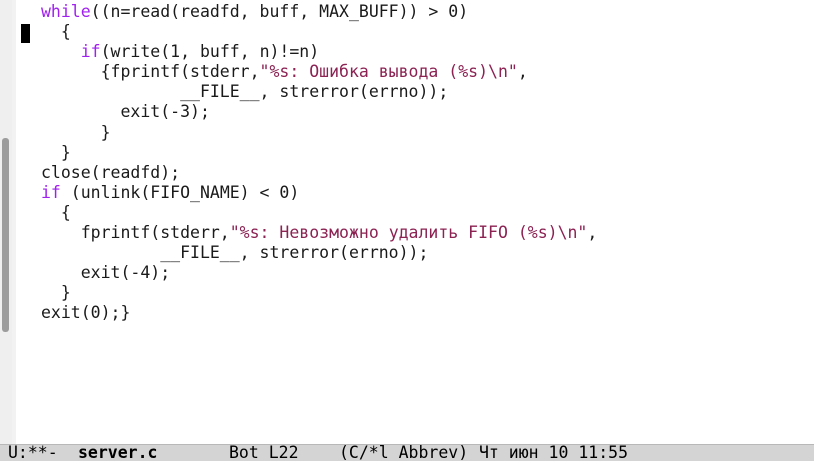 This screenshot has height=461, width=814. What do you see at coordinates (319, 313) in the screenshot?
I see `code-line: exit(0);}` at bounding box center [319, 313].